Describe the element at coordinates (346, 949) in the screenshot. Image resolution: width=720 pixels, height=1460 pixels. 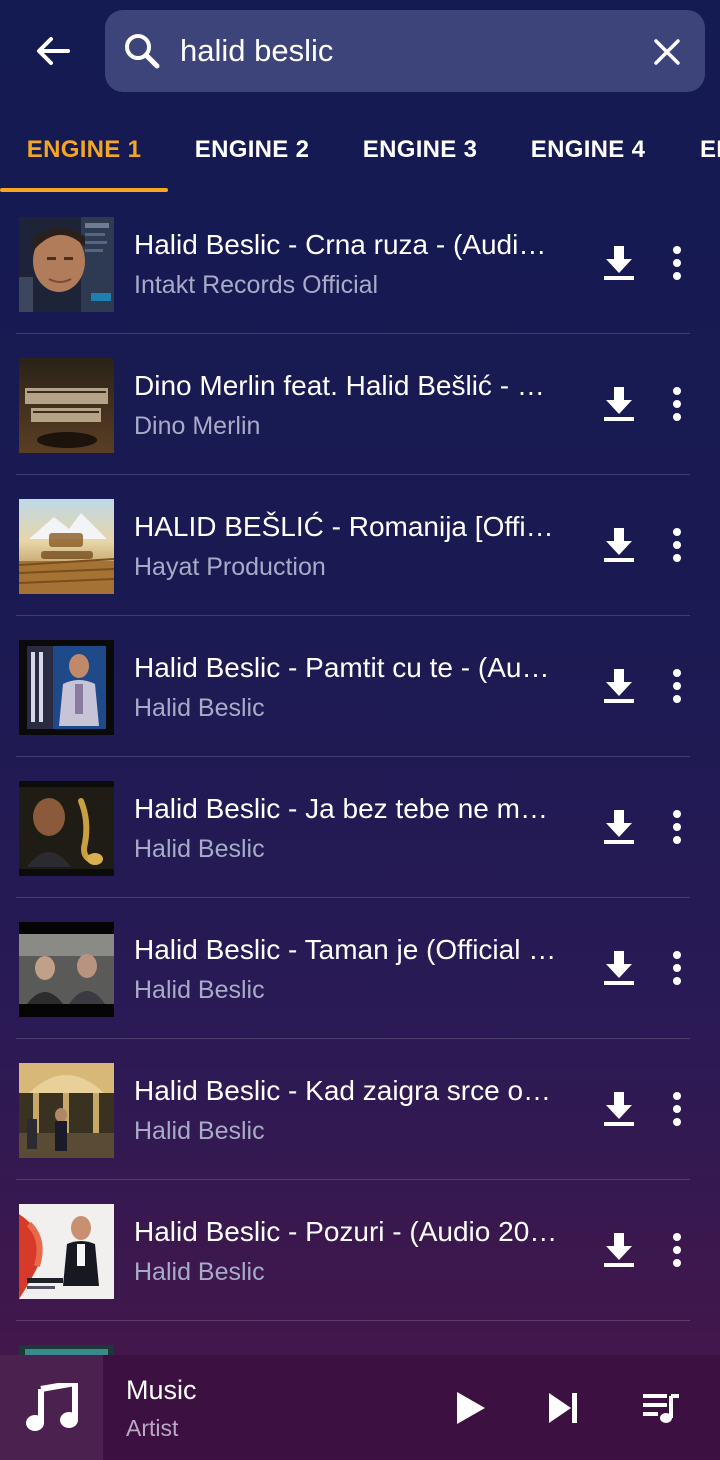
I see `result-title: Halid Beslic - Taman je (Official Video)` at that location.